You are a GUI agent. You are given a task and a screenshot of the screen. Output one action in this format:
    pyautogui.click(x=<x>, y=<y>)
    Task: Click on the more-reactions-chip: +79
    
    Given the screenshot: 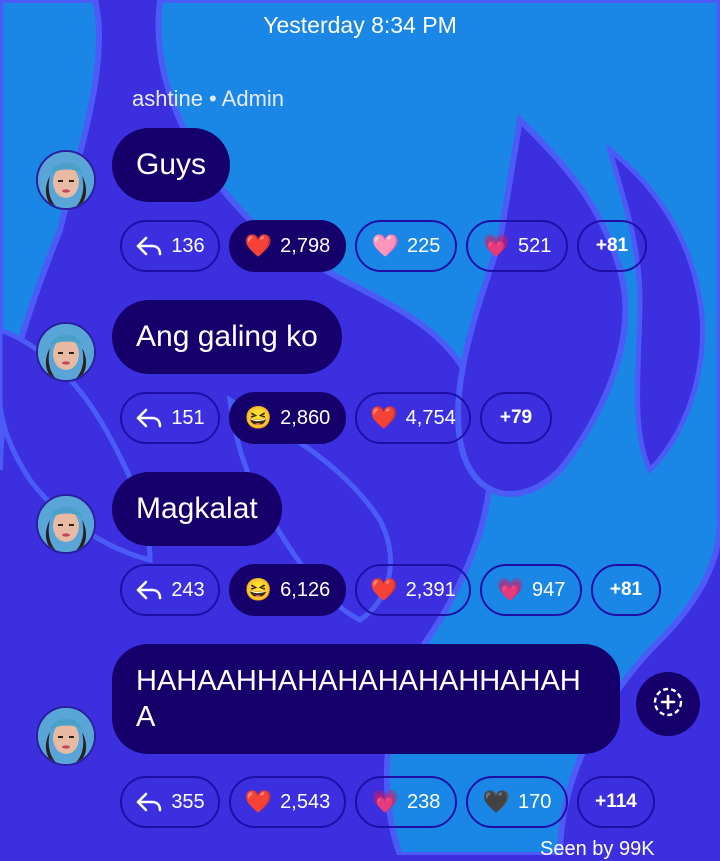 What is the action you would take?
    pyautogui.click(x=516, y=418)
    